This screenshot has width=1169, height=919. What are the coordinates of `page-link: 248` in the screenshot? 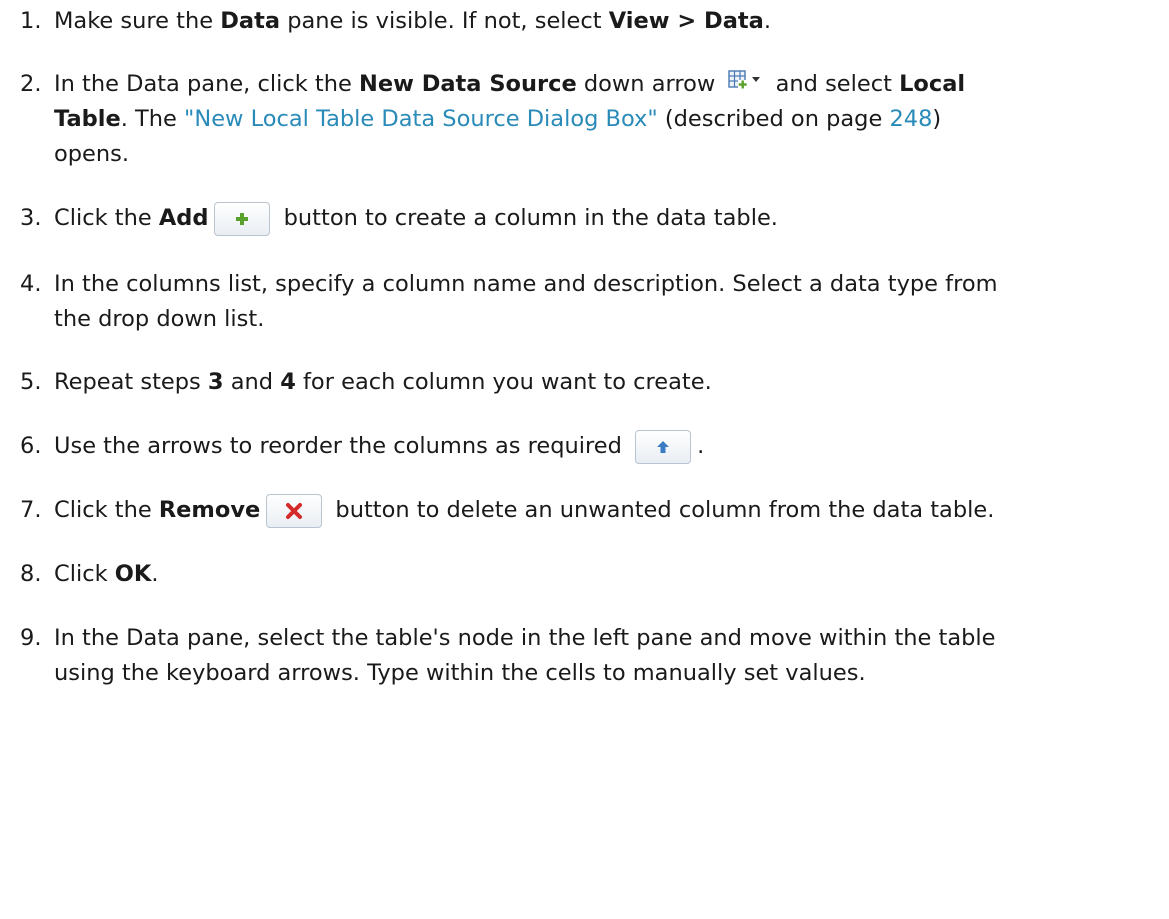 It's located at (910, 119).